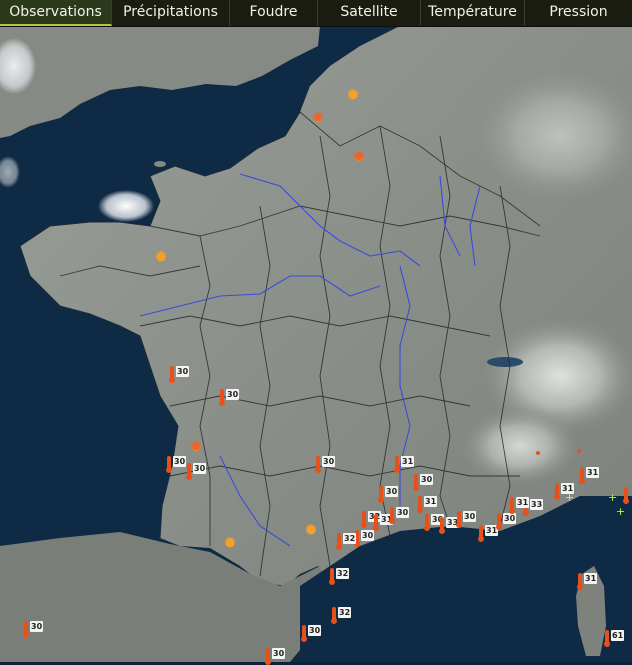  What do you see at coordinates (274, 13) in the screenshot?
I see `tab-foudre: Foudre` at bounding box center [274, 13].